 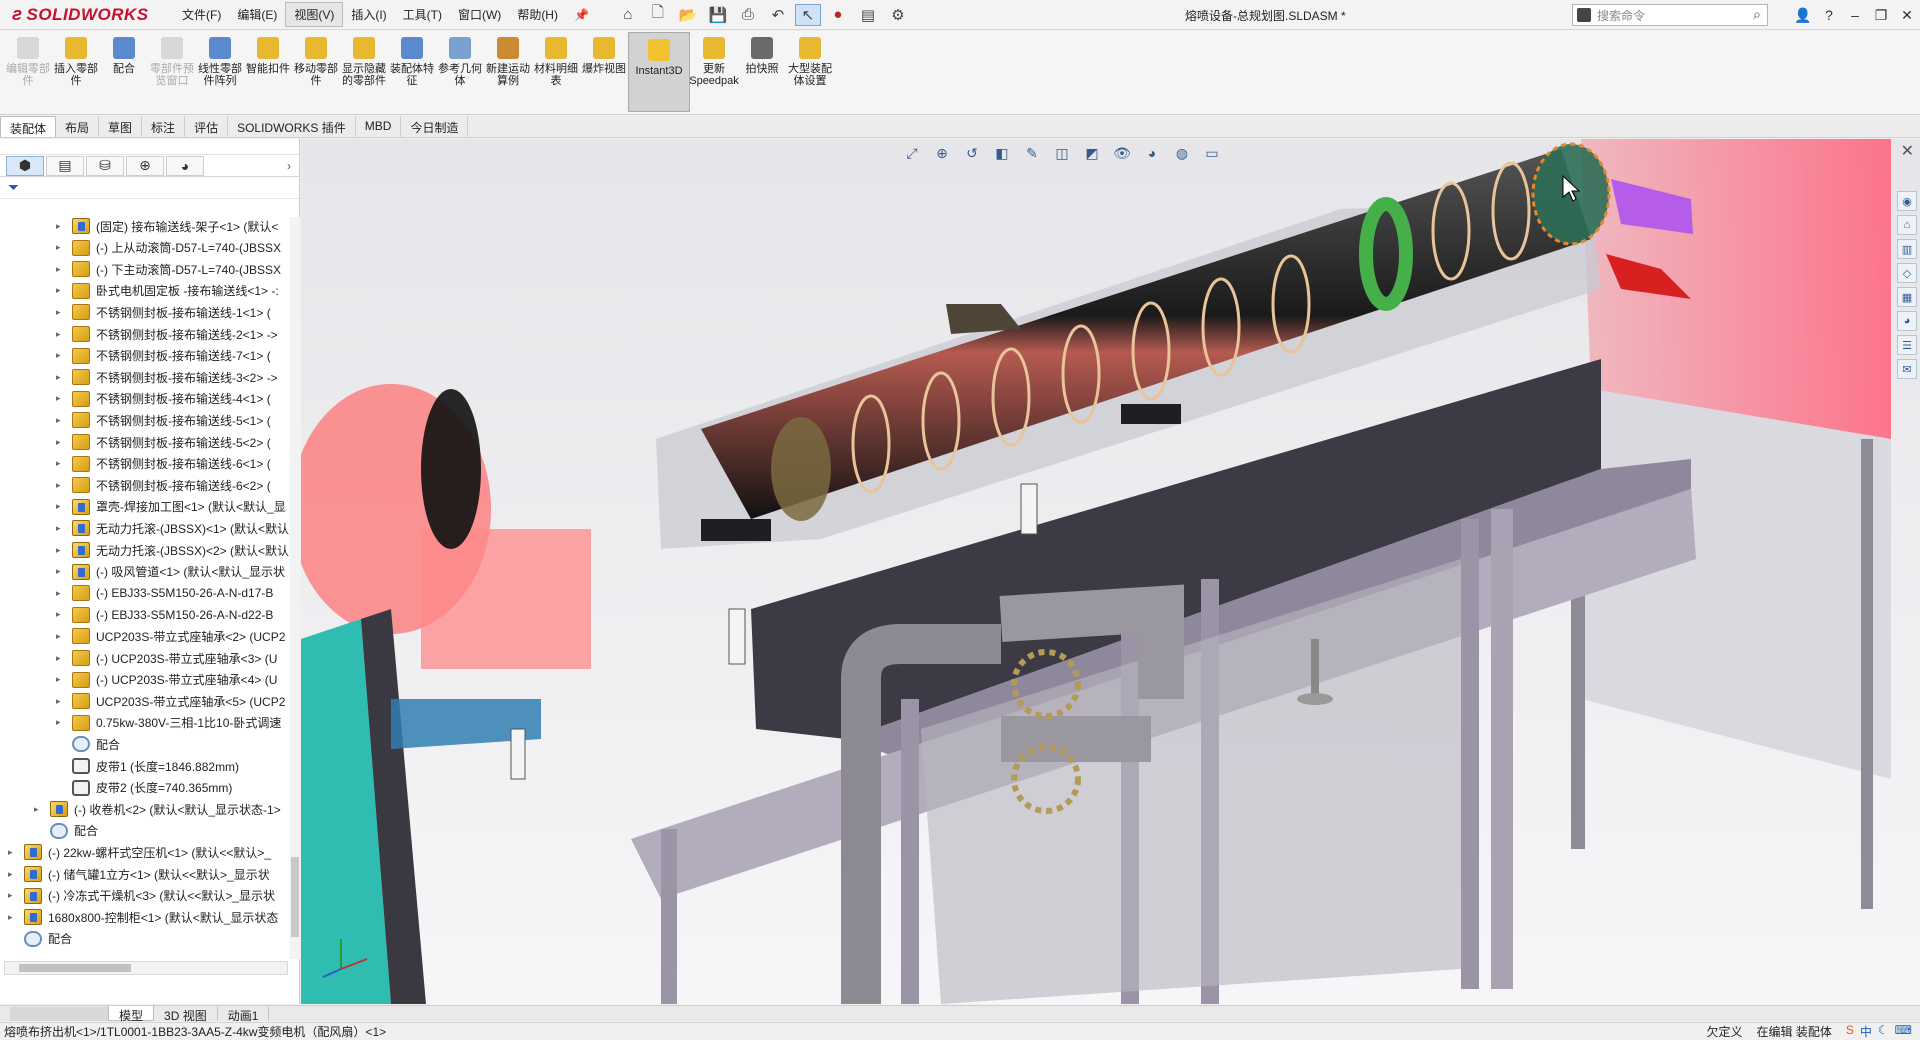 I want to click on tree-node: ▸ 1680x800-控制柜<1> (默认<默认_显示状态, so click(x=143, y=917).